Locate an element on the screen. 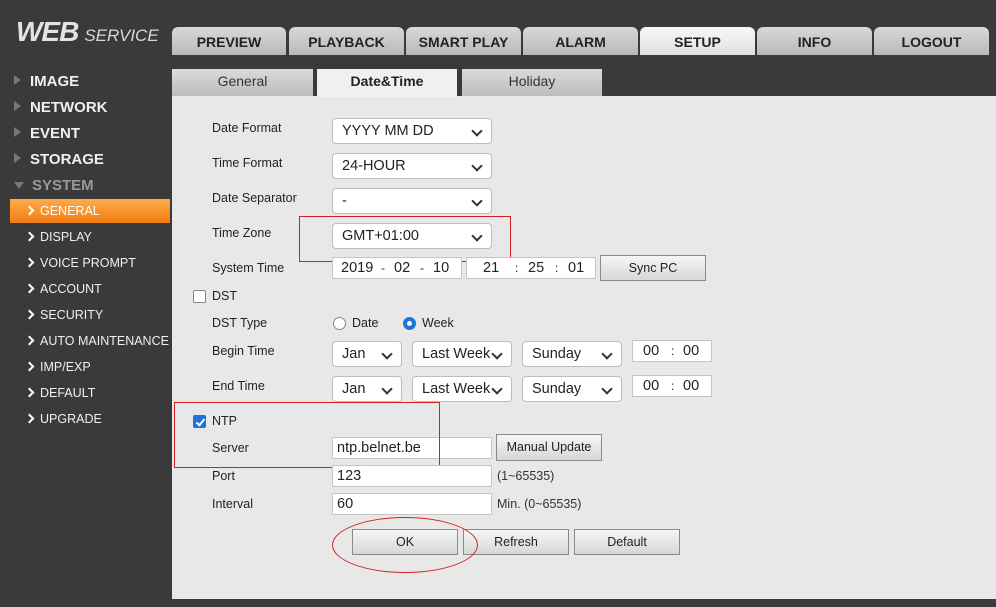 The height and width of the screenshot is (607, 996). port-input: 123 is located at coordinates (412, 476).